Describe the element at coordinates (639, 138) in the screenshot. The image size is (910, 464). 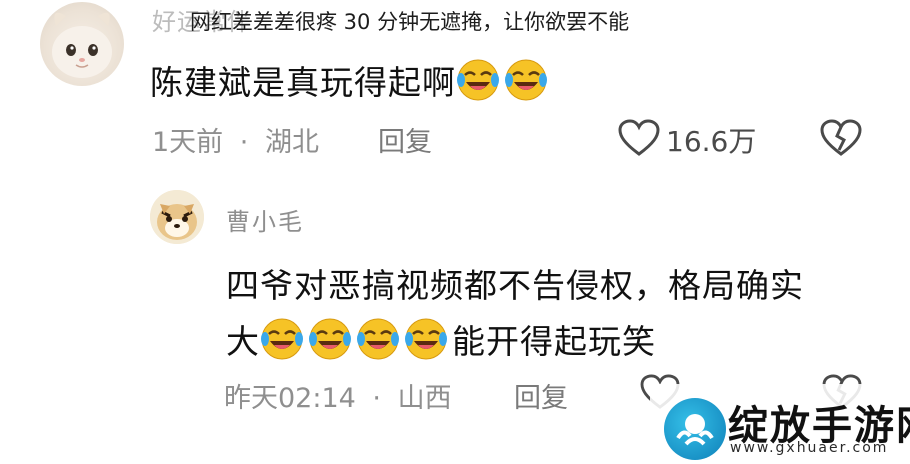
I see `heart-outline-icon` at that location.